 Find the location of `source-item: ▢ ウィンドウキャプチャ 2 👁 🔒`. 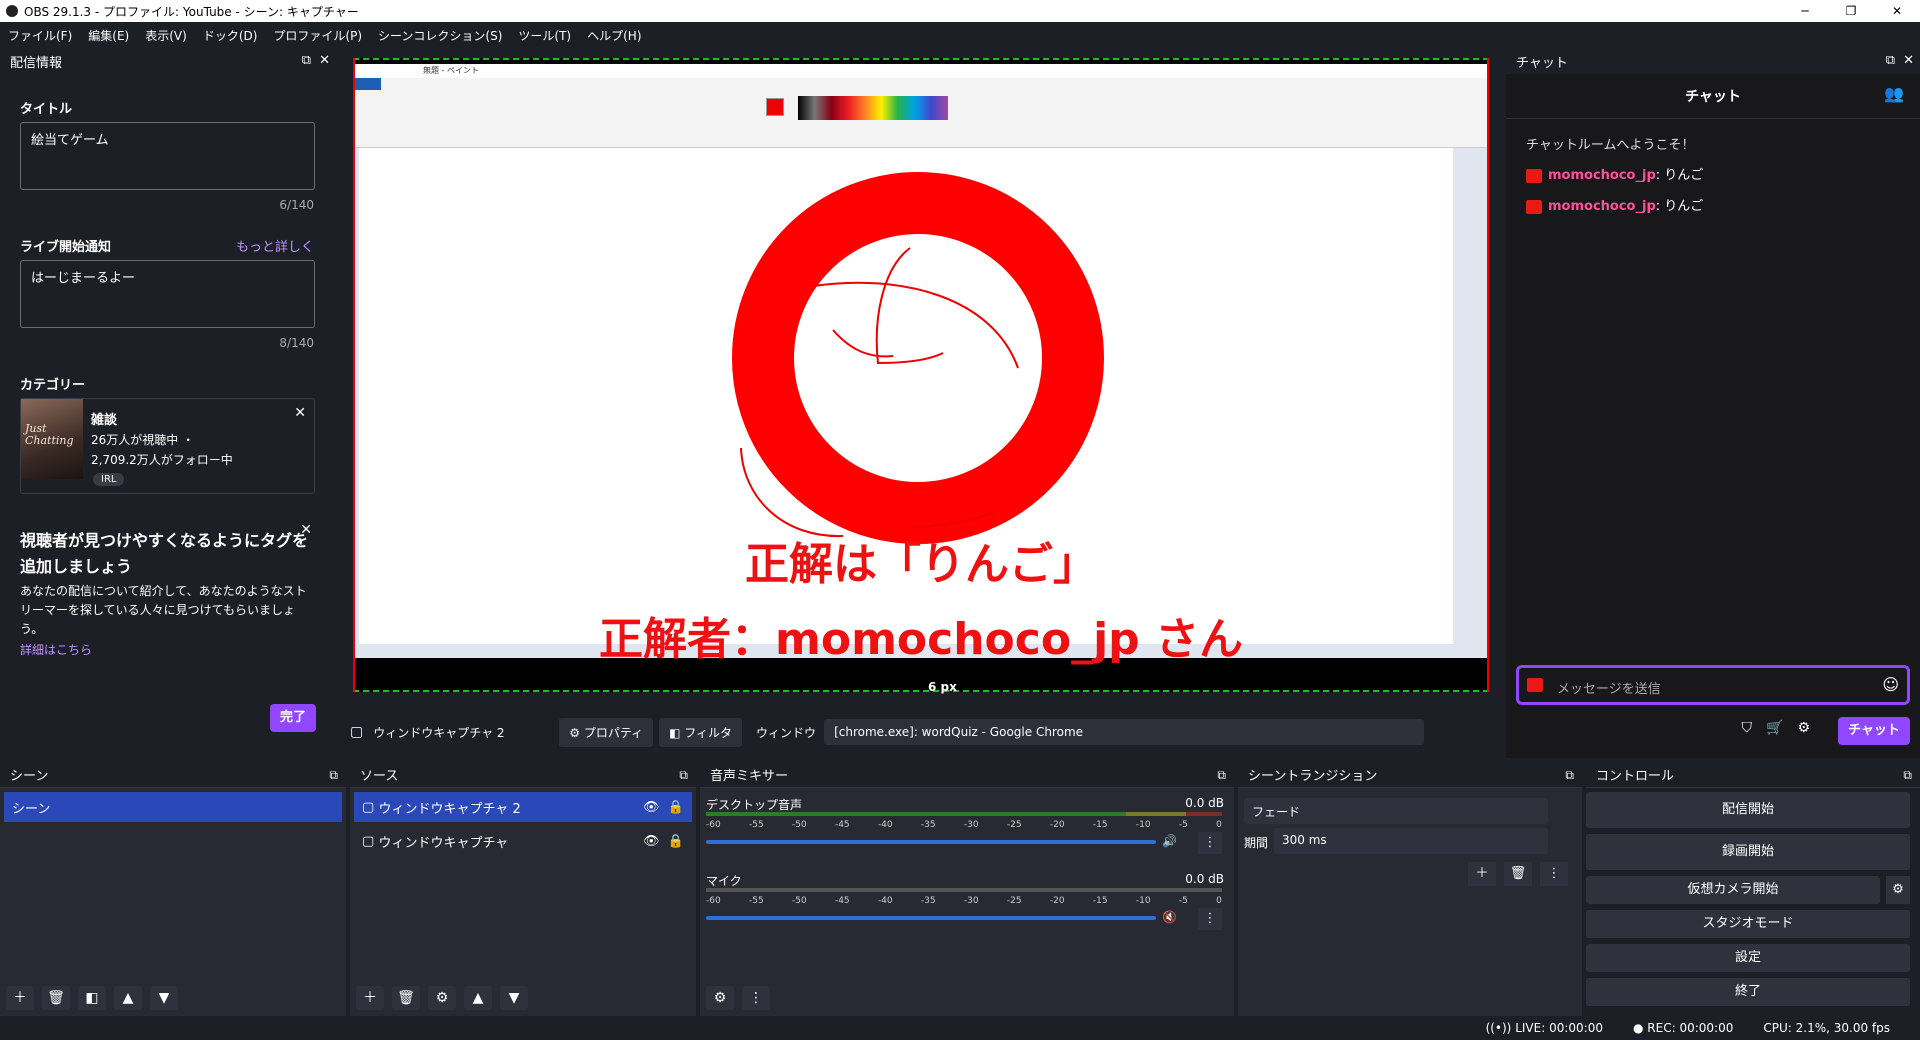

source-item: ▢ ウィンドウキャプチャ 2 👁 🔒 is located at coordinates (523, 807).